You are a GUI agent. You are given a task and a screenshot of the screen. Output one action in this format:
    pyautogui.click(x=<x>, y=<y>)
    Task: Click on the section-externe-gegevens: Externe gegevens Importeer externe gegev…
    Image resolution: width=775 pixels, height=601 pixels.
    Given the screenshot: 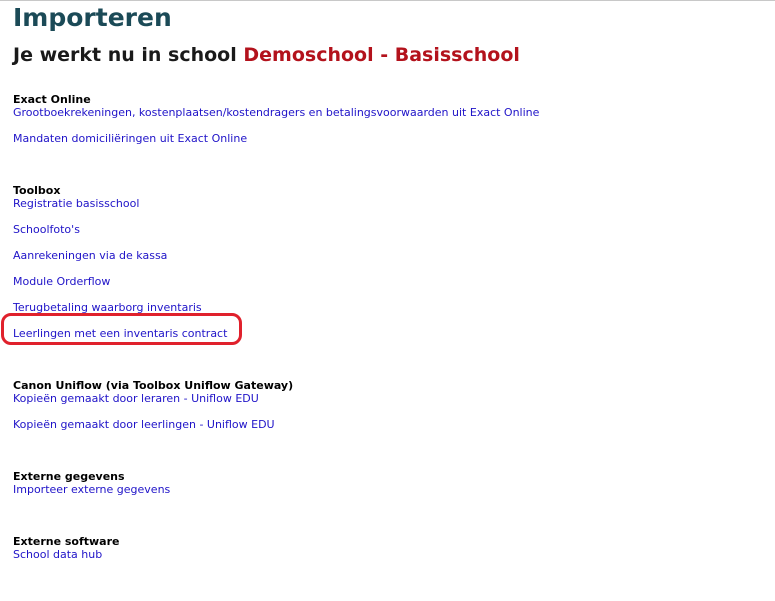 What is the action you would take?
    pyautogui.click(x=91, y=483)
    